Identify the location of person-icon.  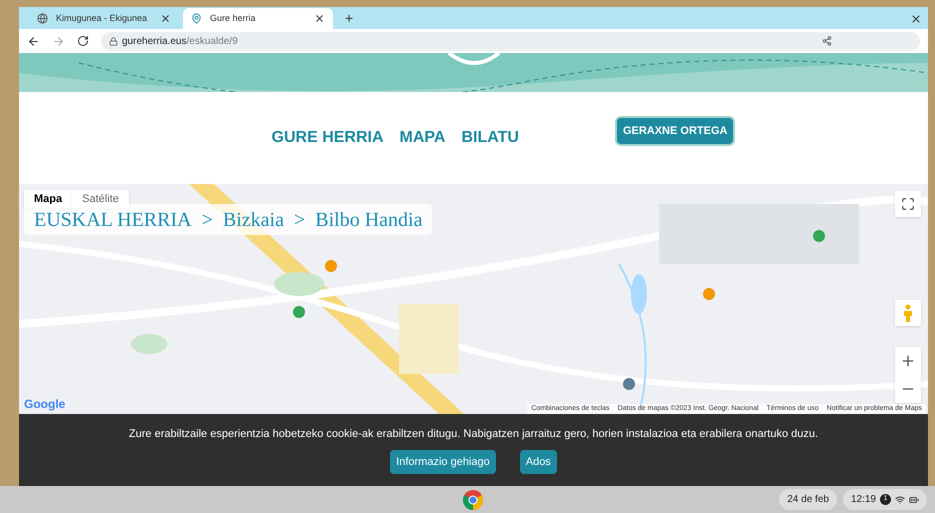
(908, 313).